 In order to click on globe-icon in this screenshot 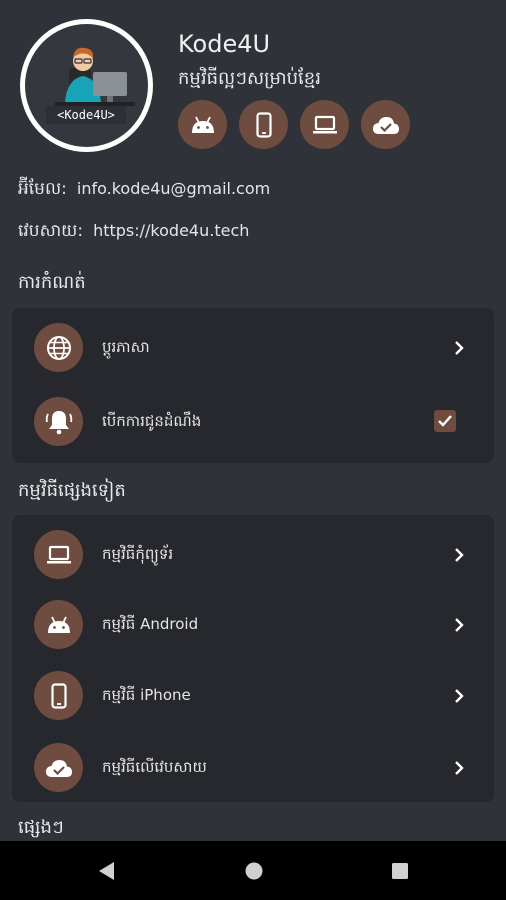, I will do `click(58, 347)`.